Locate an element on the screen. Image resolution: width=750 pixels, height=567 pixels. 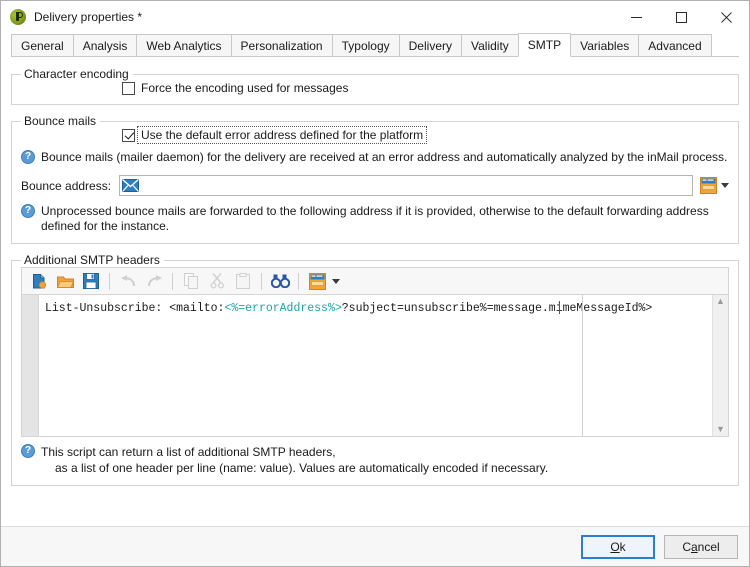
open-folder-icon is located at coordinates (65, 281).